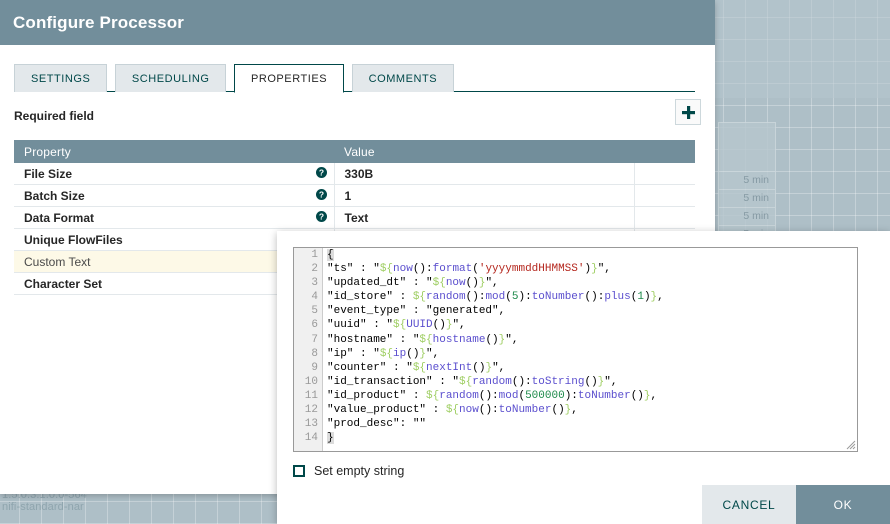 The image size is (890, 524). I want to click on property-name: File Size, so click(48, 173).